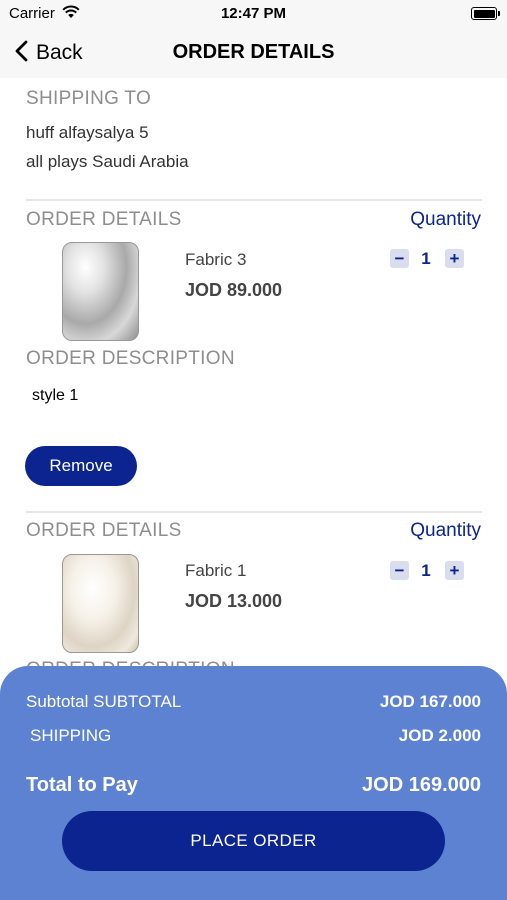  What do you see at coordinates (216, 259) in the screenshot?
I see `product-name: Fabric 3` at bounding box center [216, 259].